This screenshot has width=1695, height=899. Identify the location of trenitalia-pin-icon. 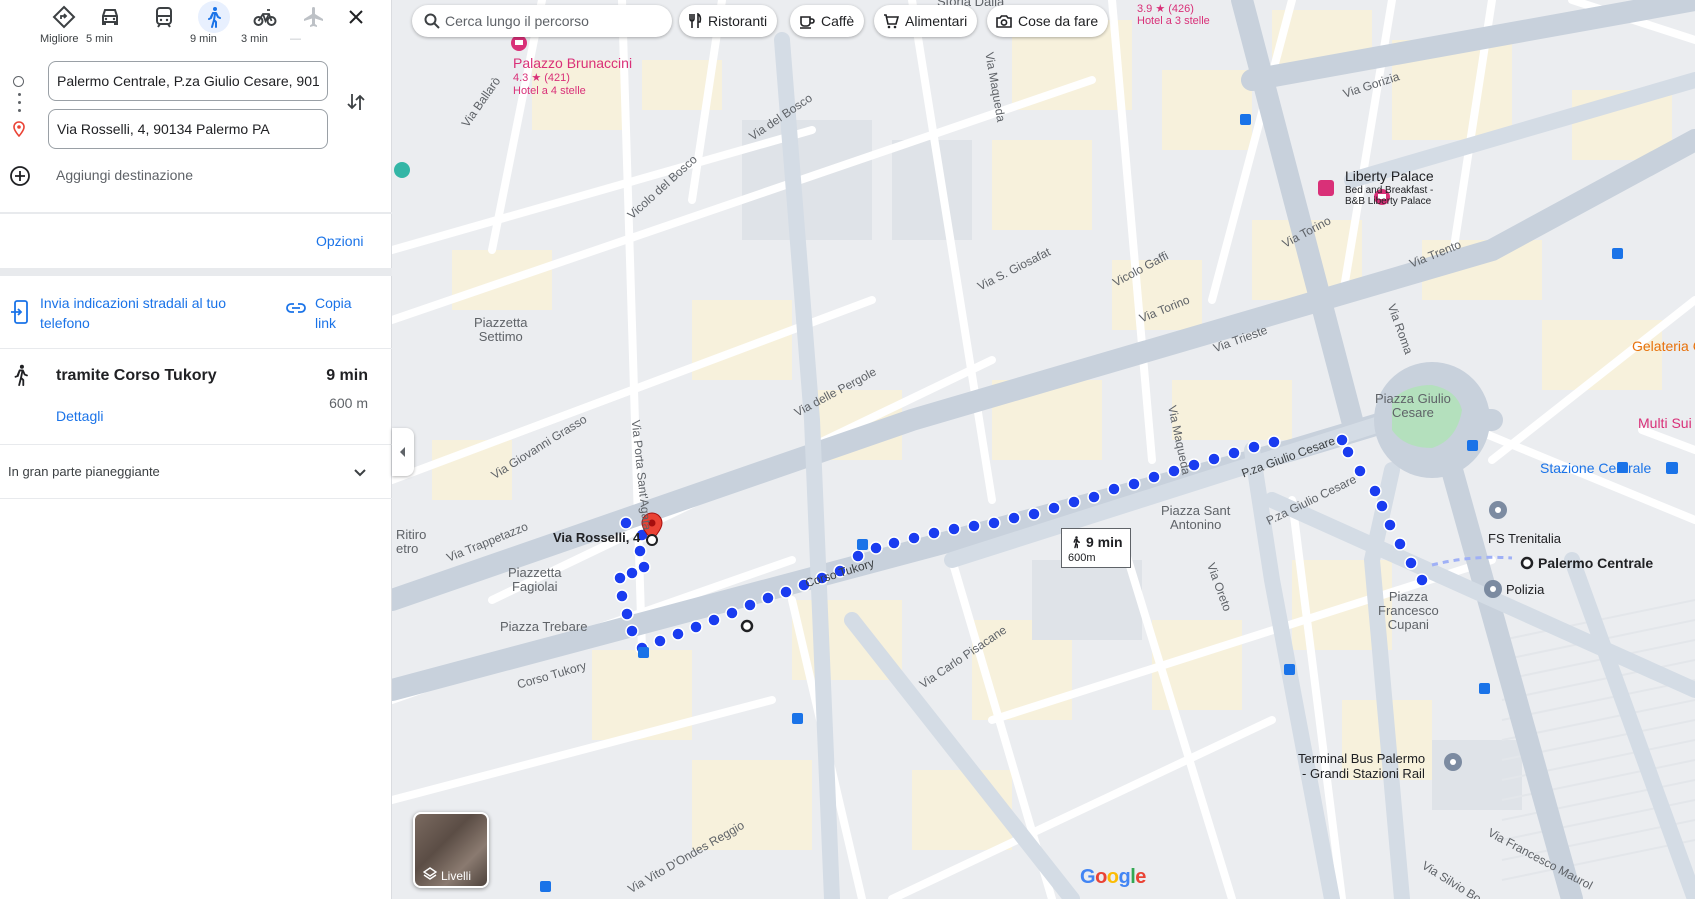
(1498, 510).